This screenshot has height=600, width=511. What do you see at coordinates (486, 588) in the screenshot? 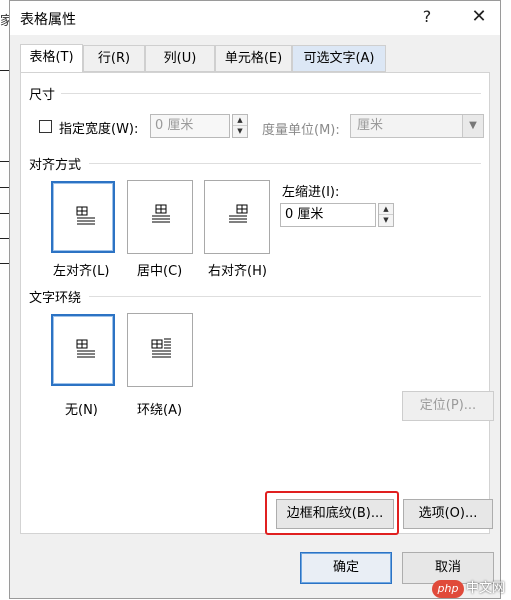
I see `watermark-text: 中文网` at bounding box center [486, 588].